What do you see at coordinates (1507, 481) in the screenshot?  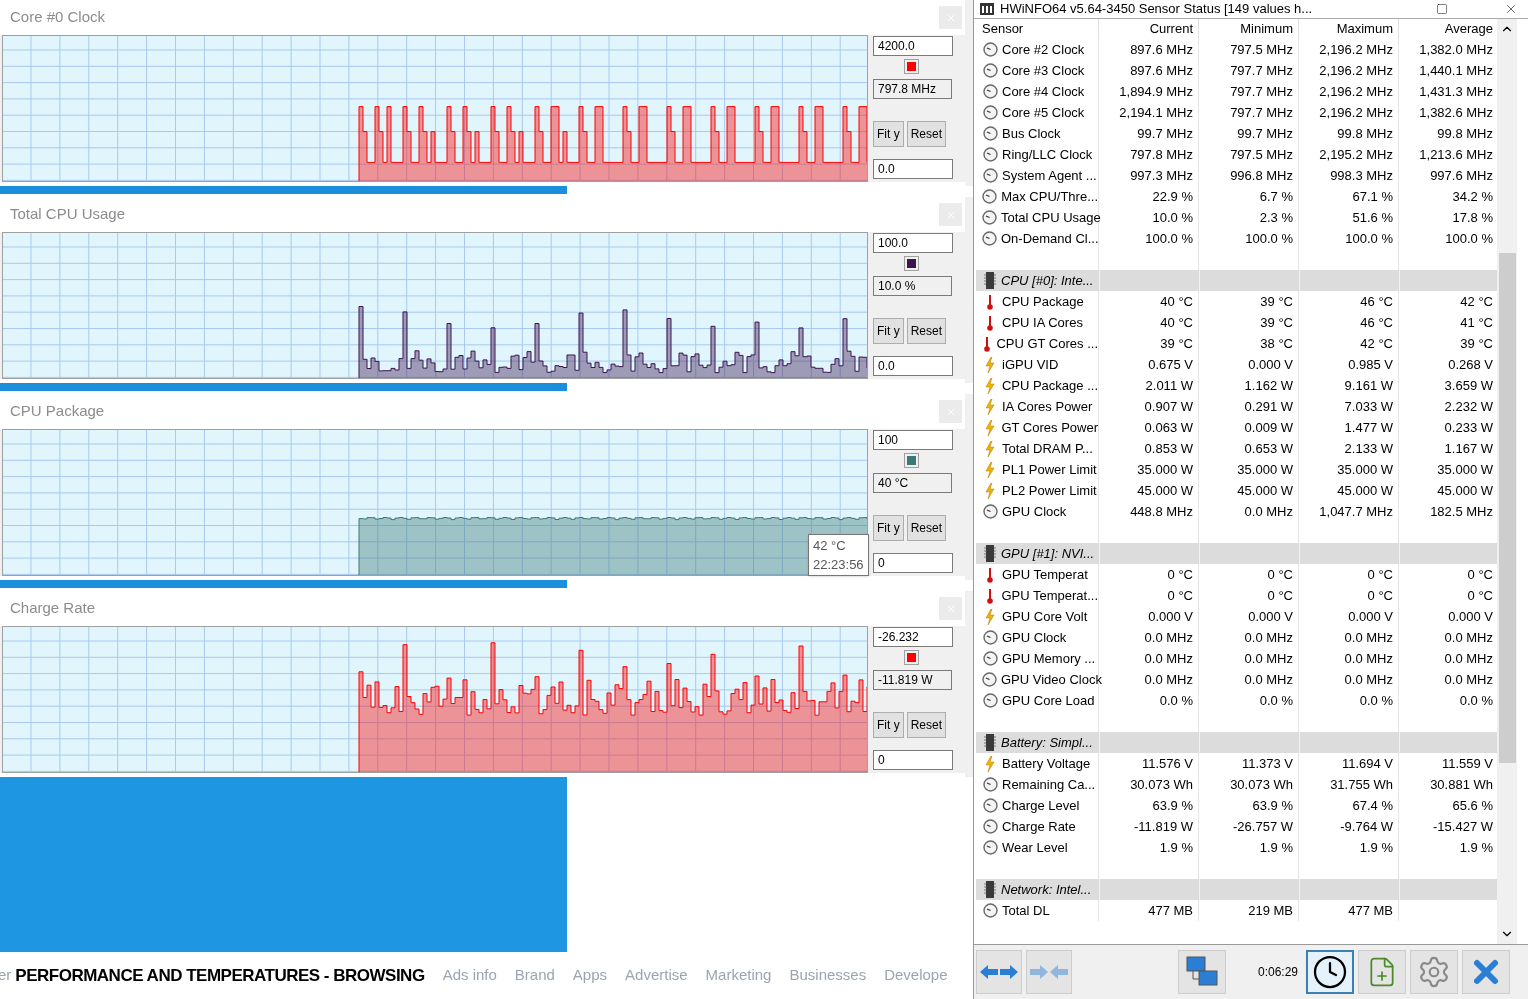 I see `scrollbar` at bounding box center [1507, 481].